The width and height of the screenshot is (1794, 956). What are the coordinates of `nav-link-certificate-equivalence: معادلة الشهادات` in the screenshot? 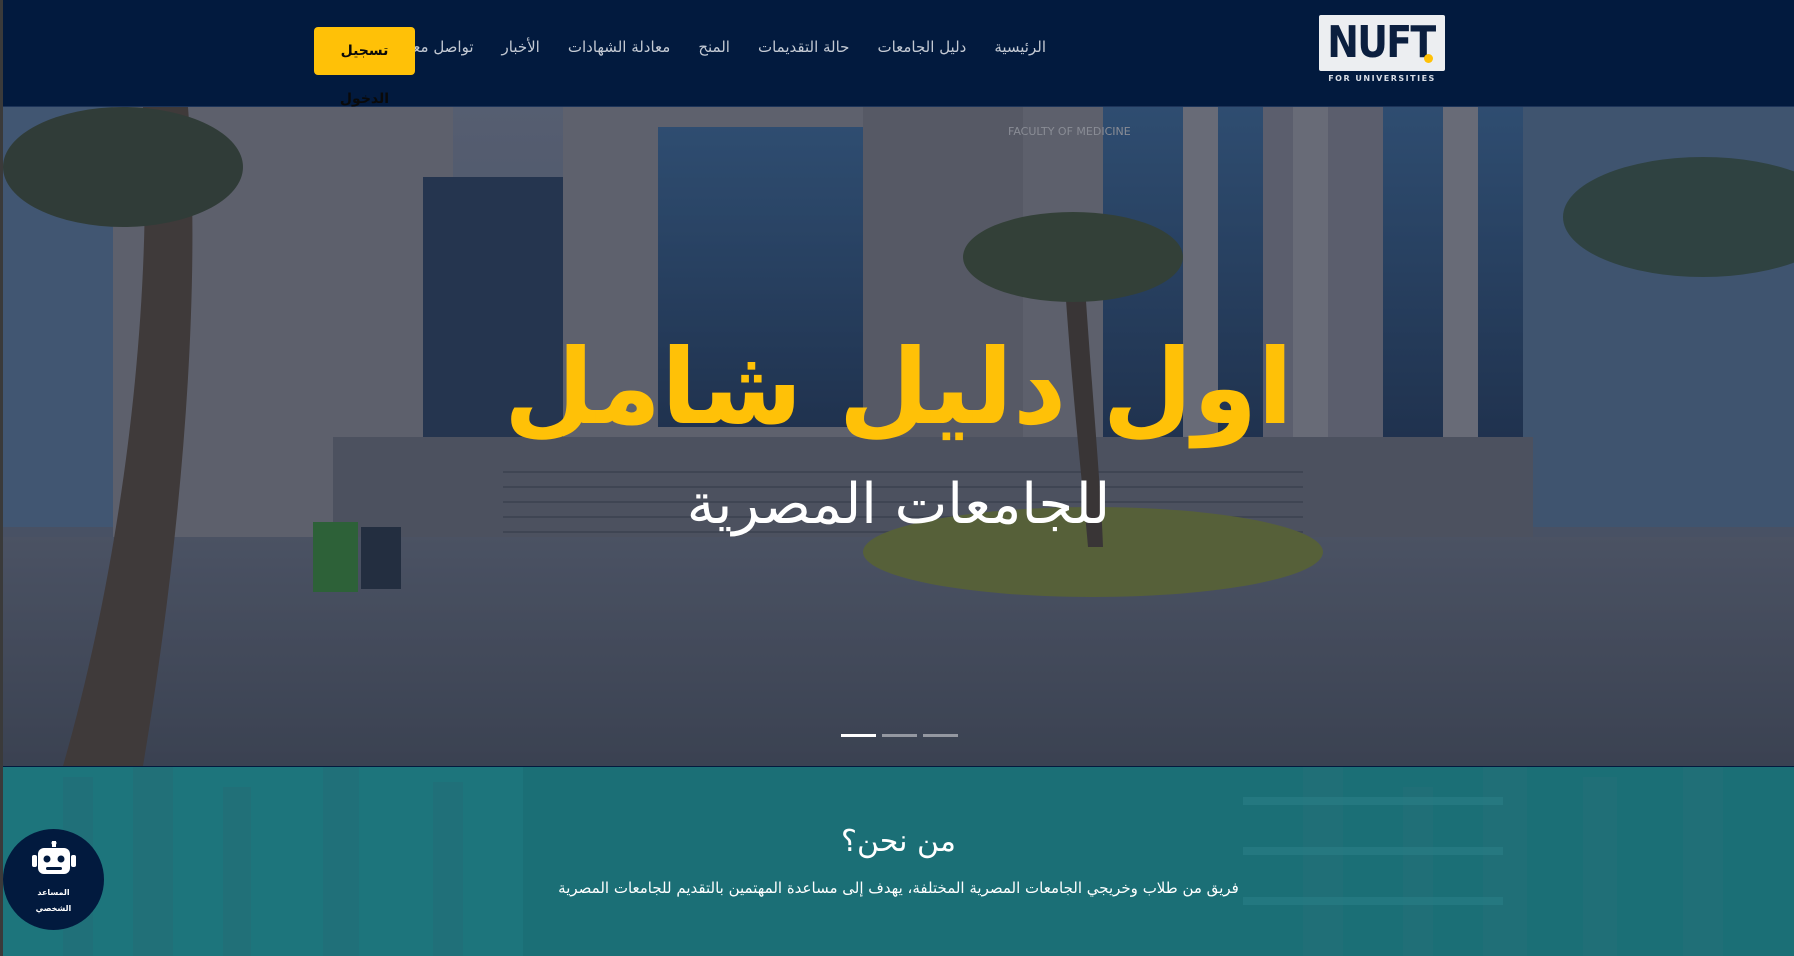 It's located at (619, 47).